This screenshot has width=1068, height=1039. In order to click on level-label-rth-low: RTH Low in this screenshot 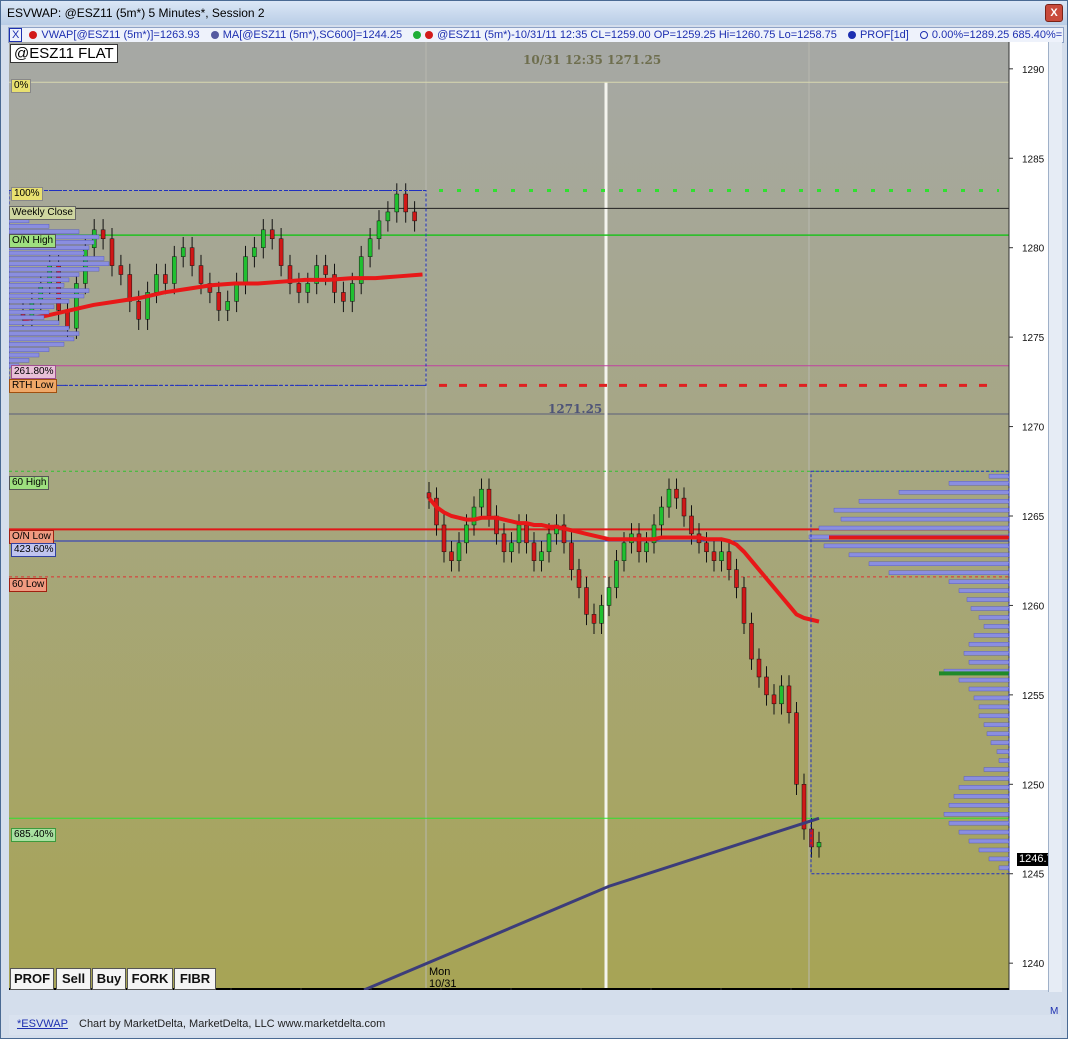, I will do `click(33, 386)`.